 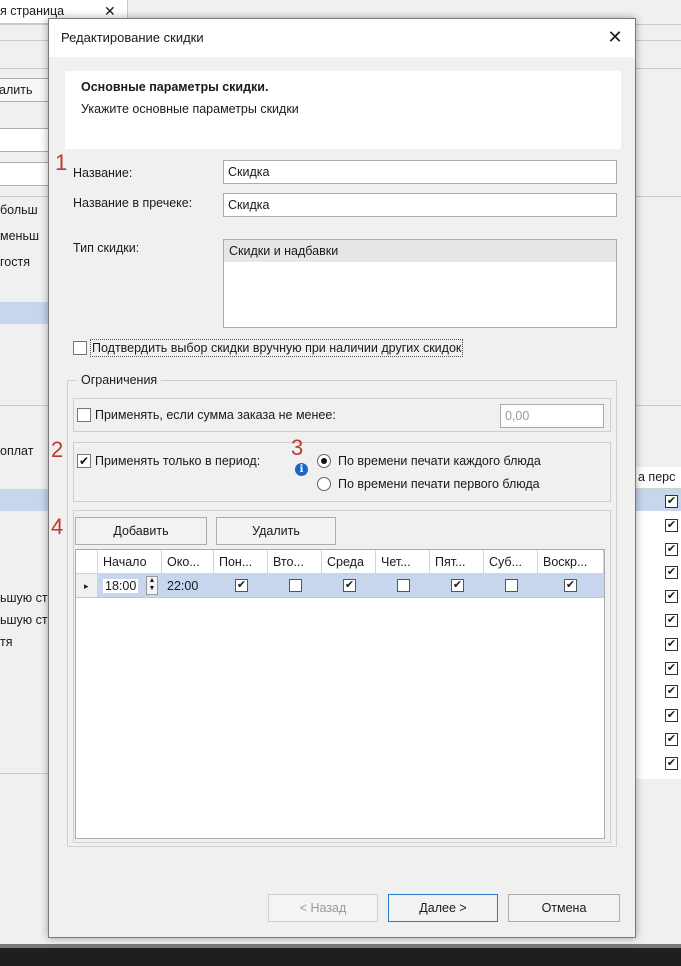 What do you see at coordinates (443, 908) in the screenshot?
I see `next-button: Далее >` at bounding box center [443, 908].